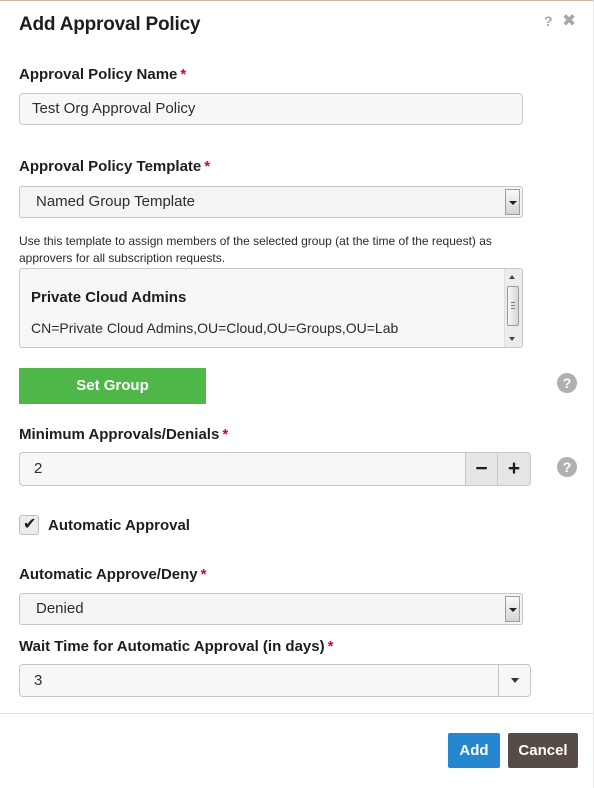 This screenshot has height=788, width=594. I want to click on automatic-approval-checkbox: ✔, so click(29, 525).